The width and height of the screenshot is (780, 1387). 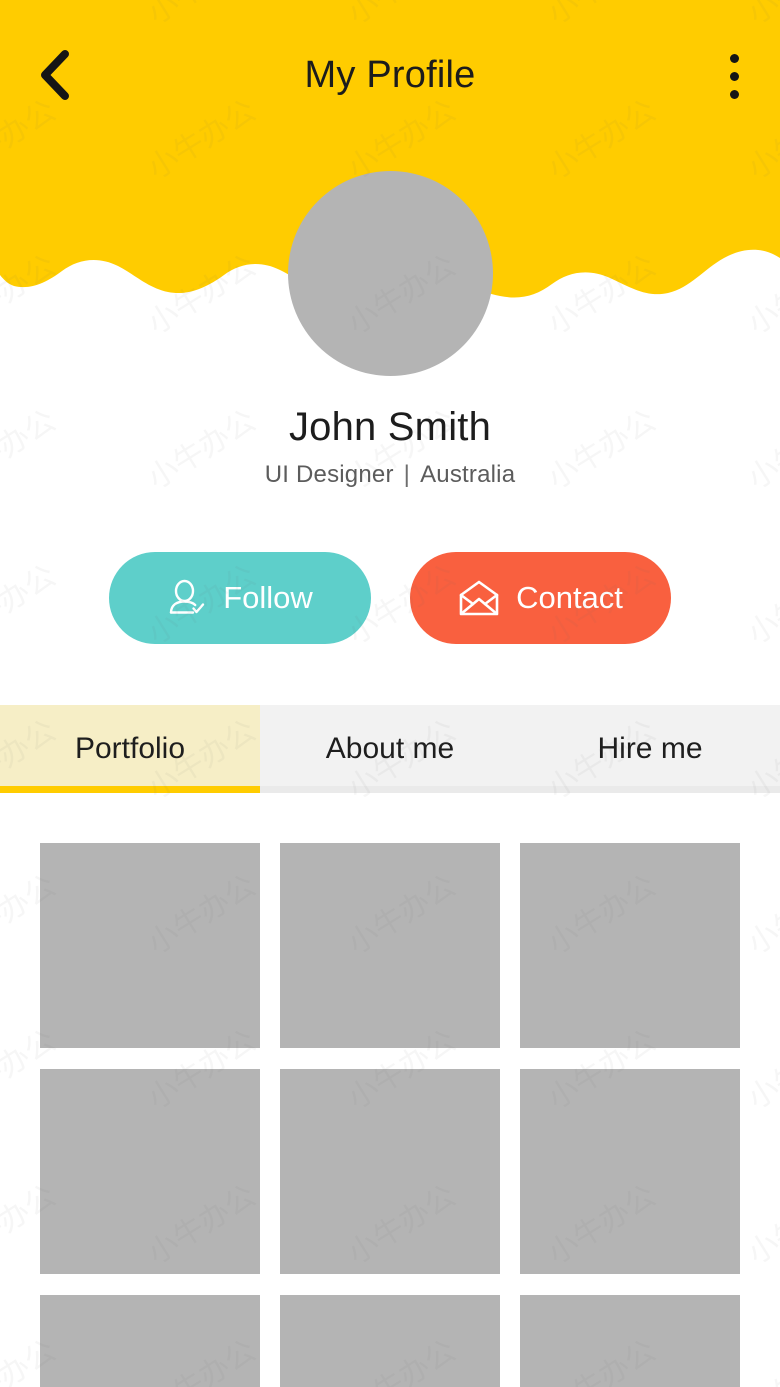 I want to click on identity-block: John Smith UI Designer | Australia, so click(x=390, y=447).